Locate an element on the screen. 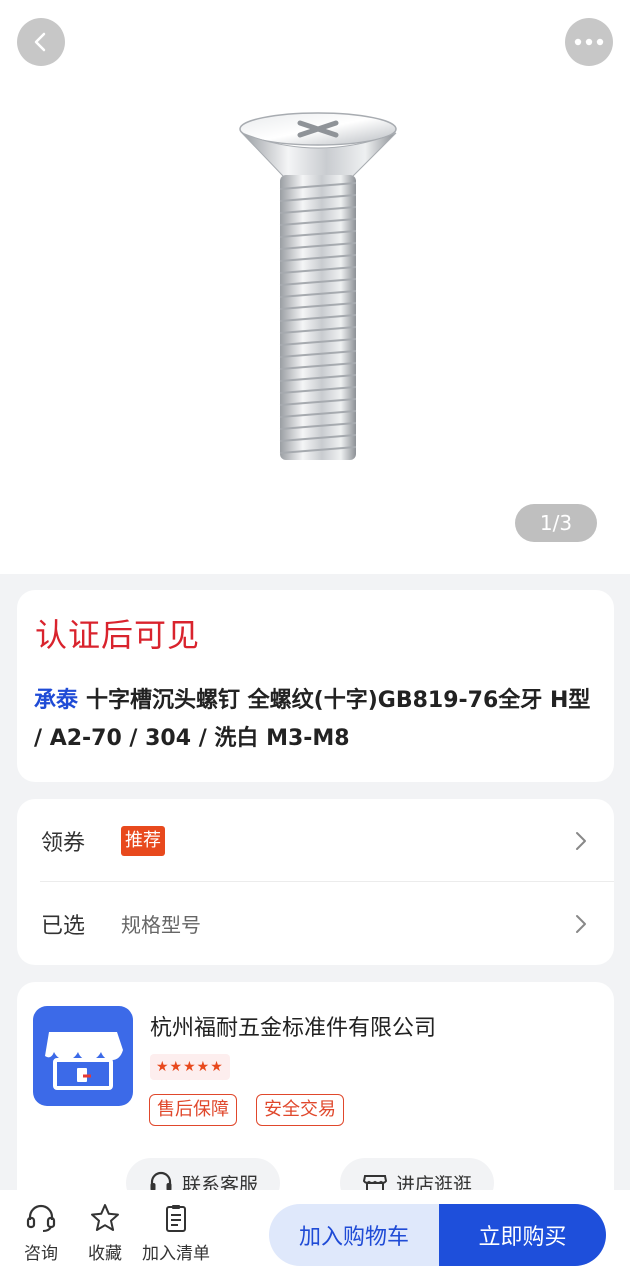  favorite-button: 收藏 is located at coordinates (105, 1233).